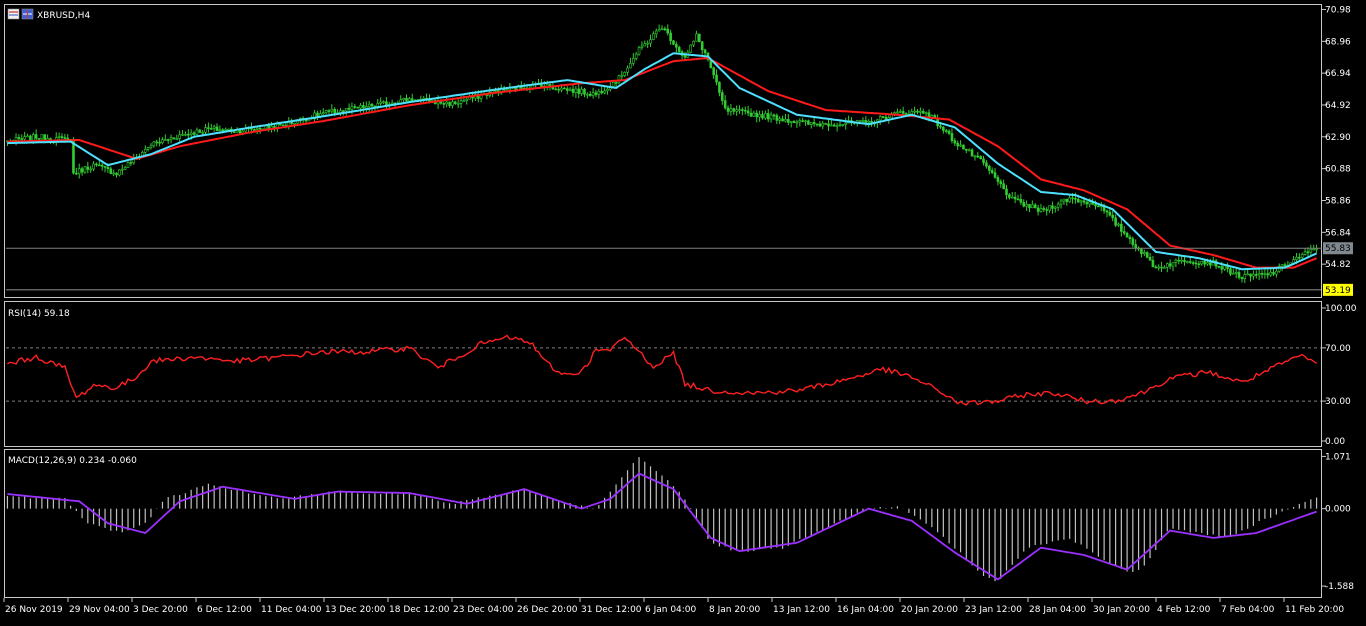  Describe the element at coordinates (1335, 442) in the screenshot. I see `rsi-axis-label: 0.00` at that location.